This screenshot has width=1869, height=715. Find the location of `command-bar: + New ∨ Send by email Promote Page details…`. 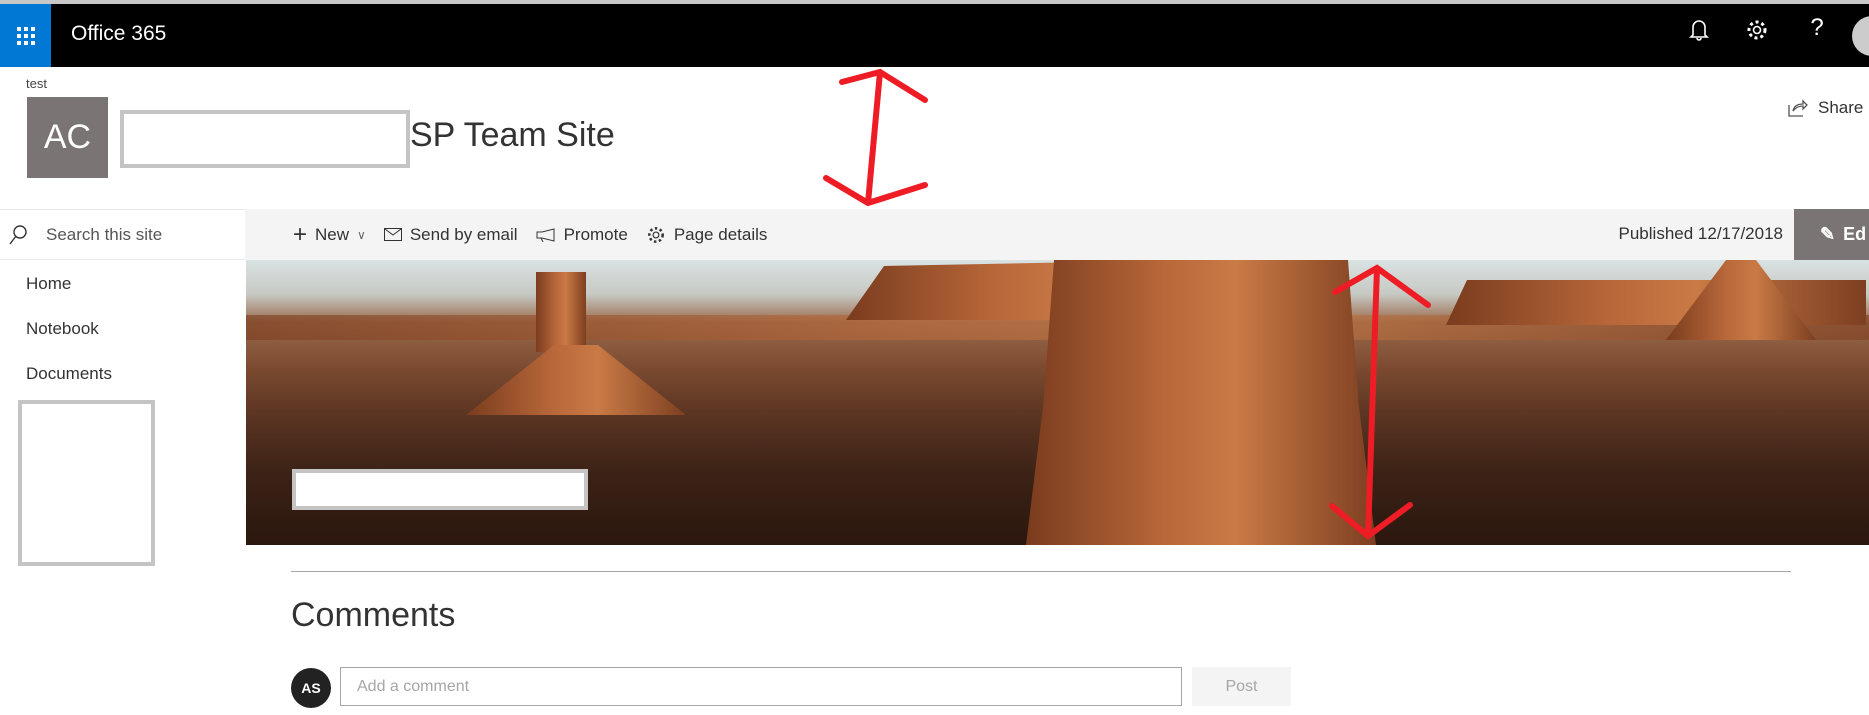

command-bar: + New ∨ Send by email Promote Page details… is located at coordinates (1057, 234).